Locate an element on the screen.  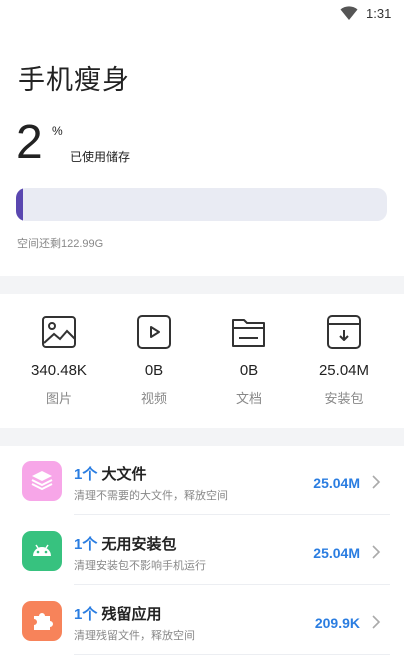
category-size: 340.48K is located at coordinates (59, 370).